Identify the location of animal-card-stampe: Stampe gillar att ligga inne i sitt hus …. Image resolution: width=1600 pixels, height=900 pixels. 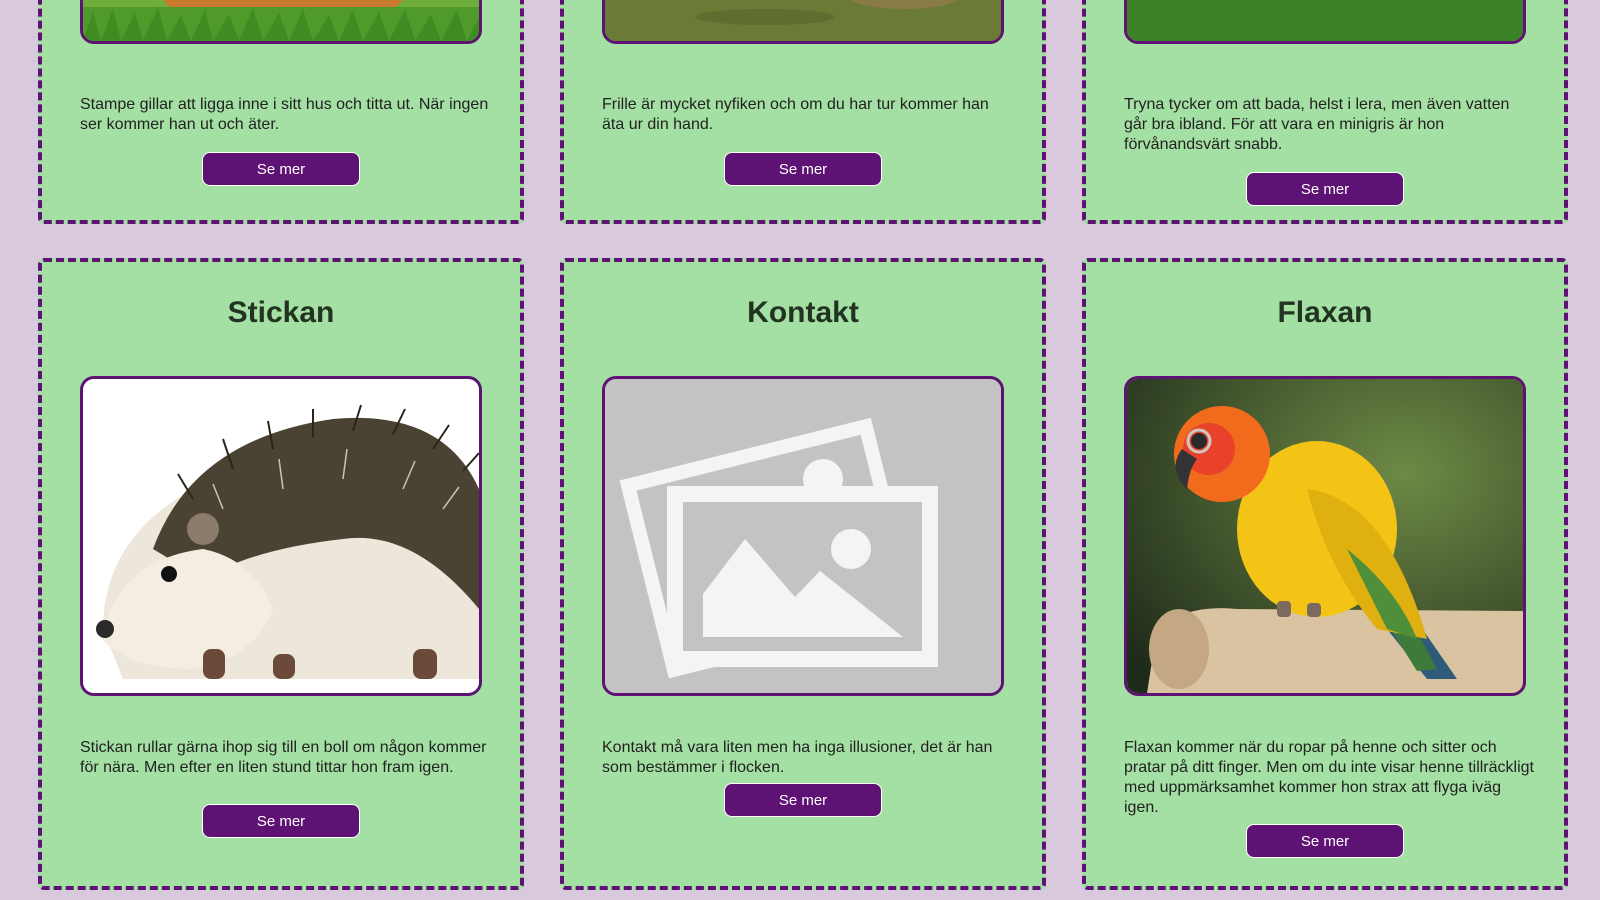
(281, 112).